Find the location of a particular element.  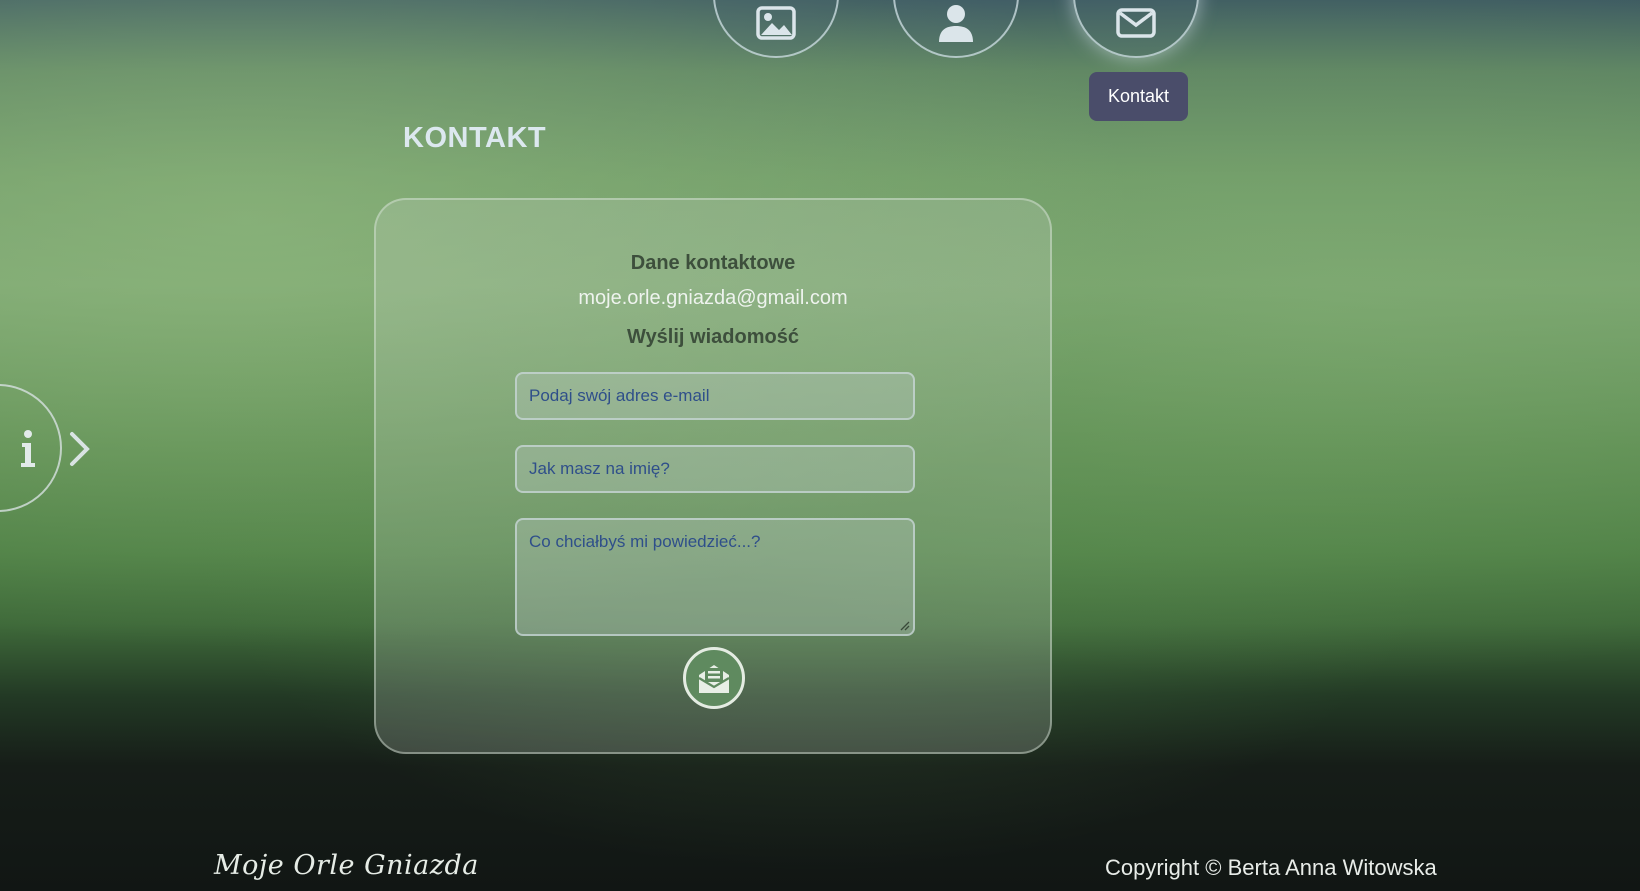

message-placeholder: Co chciałbyś mi powiedzieć...? is located at coordinates (645, 541).